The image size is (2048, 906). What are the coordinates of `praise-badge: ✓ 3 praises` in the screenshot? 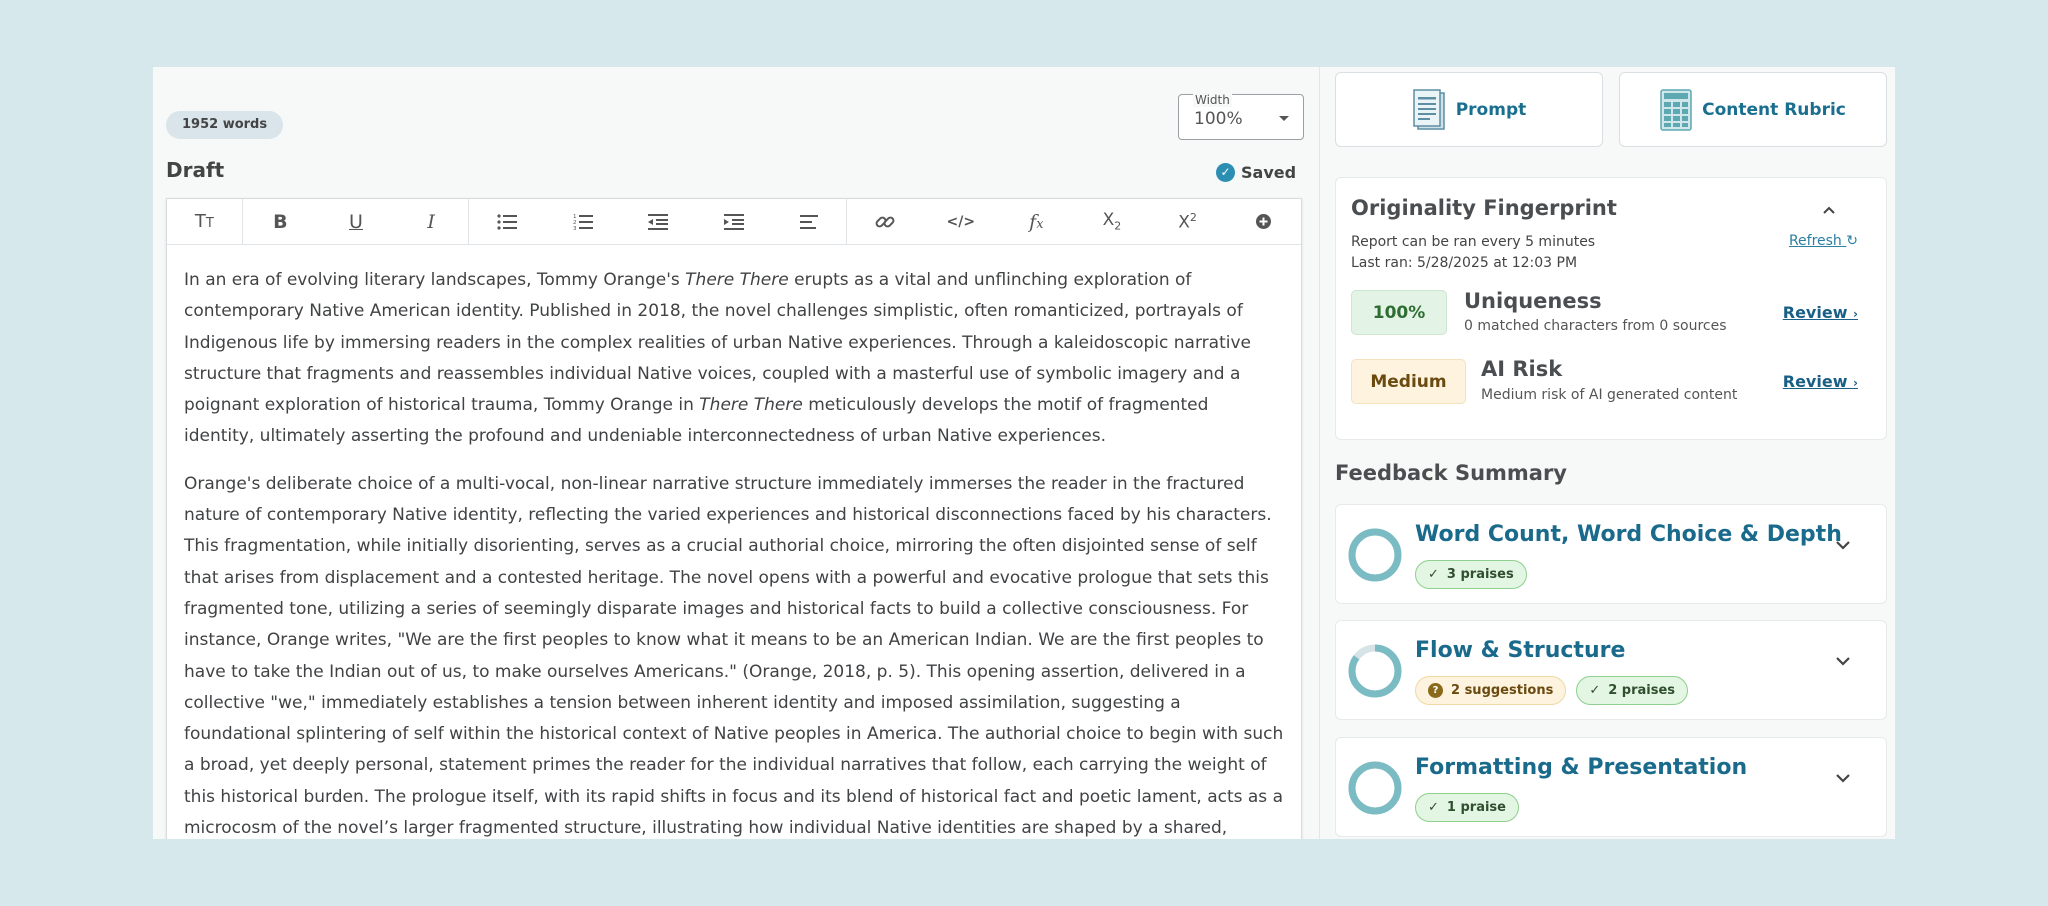 It's located at (1471, 574).